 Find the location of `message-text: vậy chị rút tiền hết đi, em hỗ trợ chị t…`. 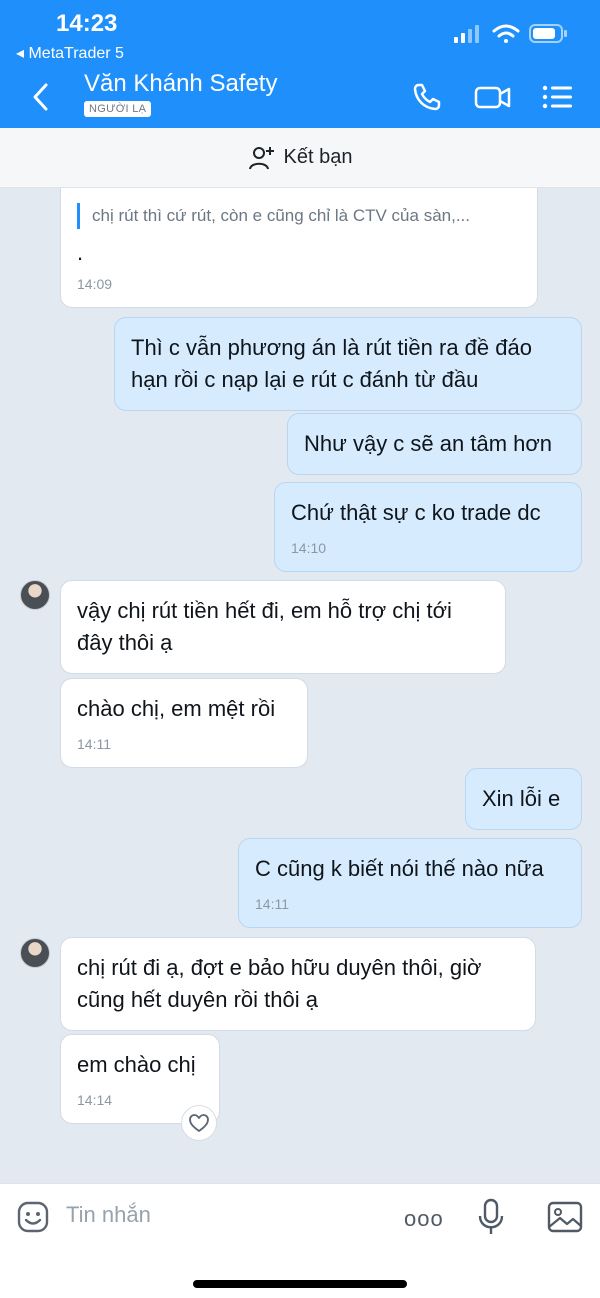

message-text: vậy chị rút tiền hết đi, em hỗ trợ chị t… is located at coordinates (264, 626).